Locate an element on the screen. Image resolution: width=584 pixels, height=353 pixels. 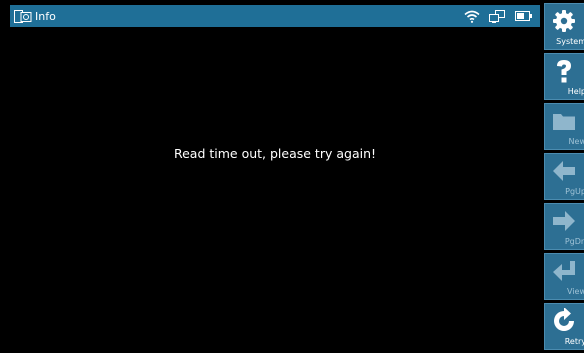
network-icon is located at coordinates (497, 16).